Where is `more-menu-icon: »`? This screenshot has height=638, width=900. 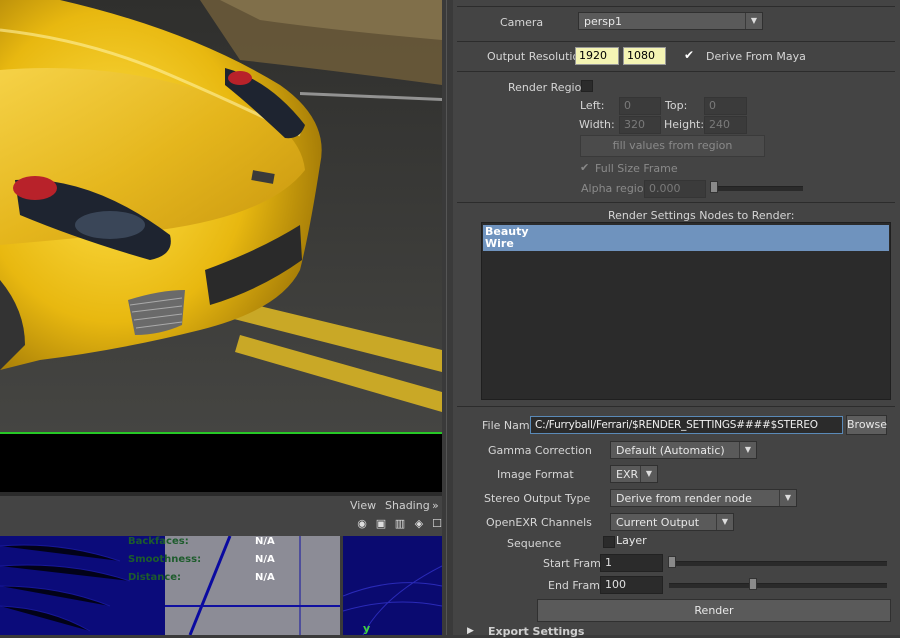
more-menu-icon: » is located at coordinates (435, 505).